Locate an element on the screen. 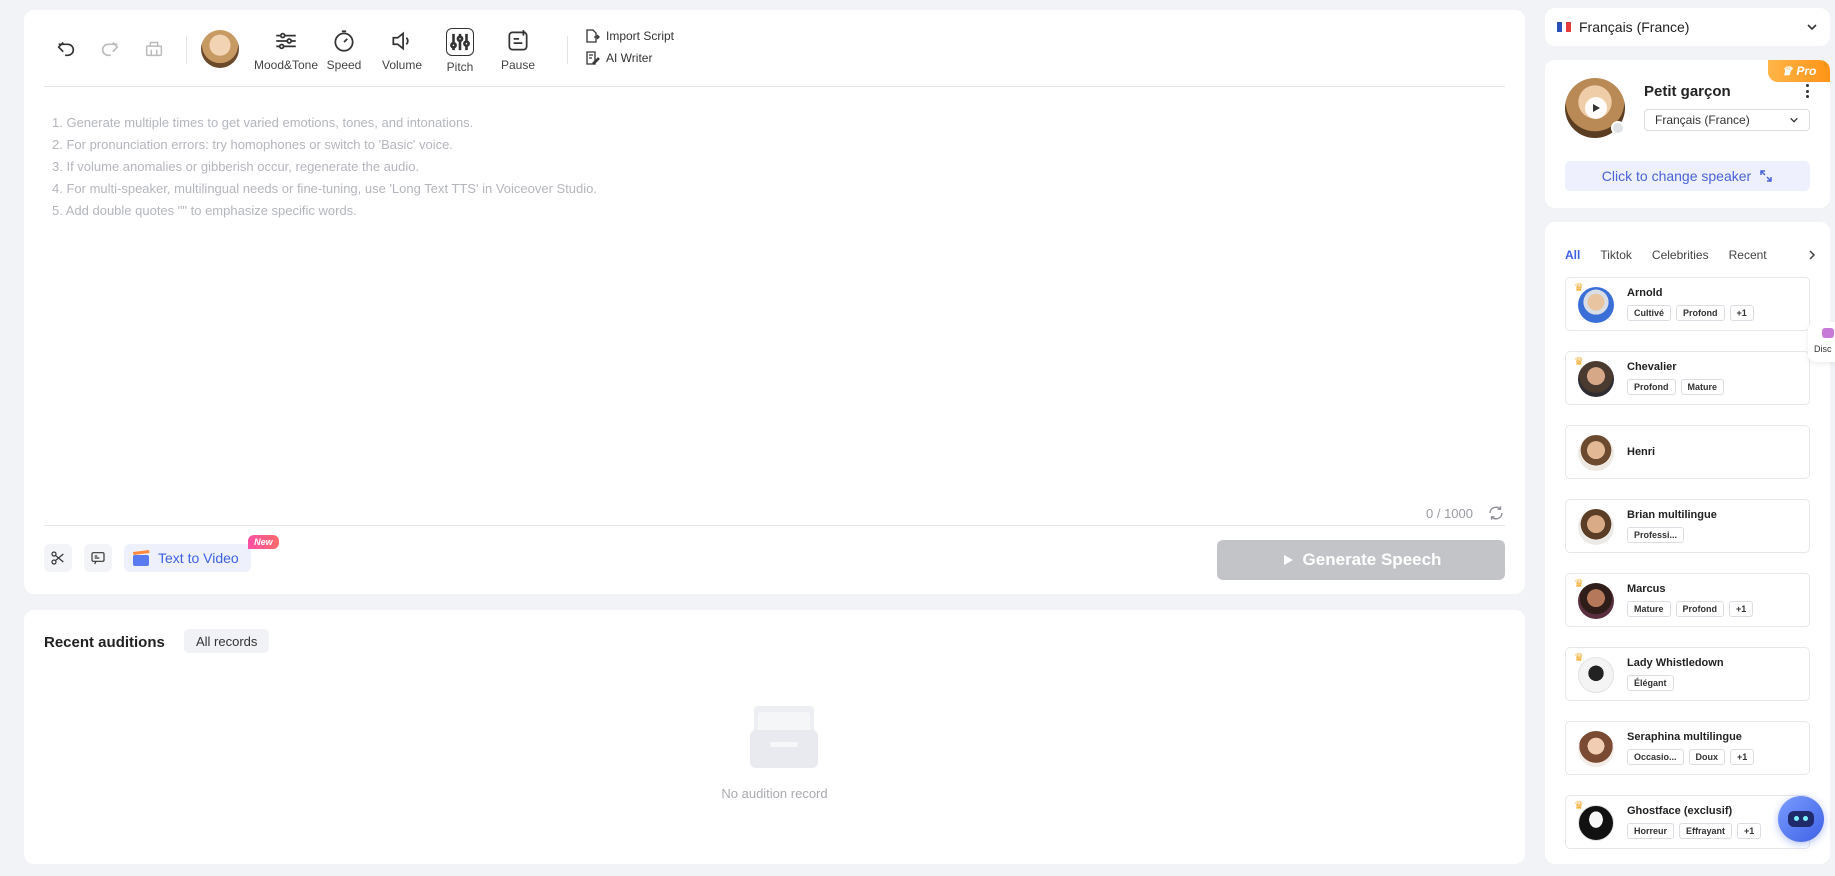  pro-label: Pro is located at coordinates (1806, 71).